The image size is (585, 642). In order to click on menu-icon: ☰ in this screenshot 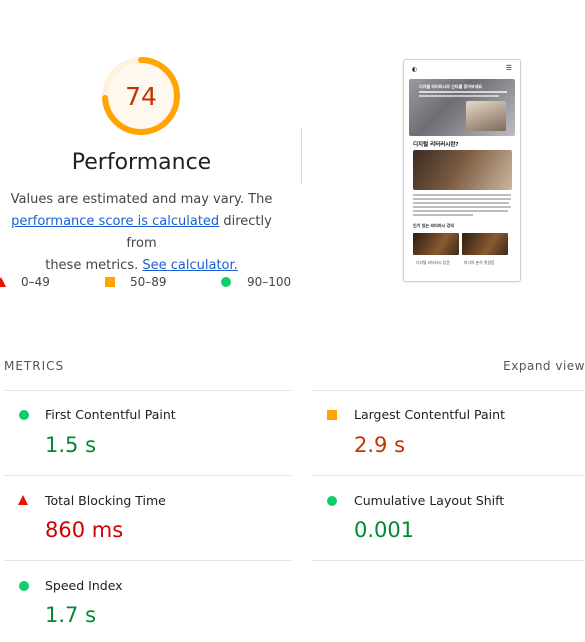, I will do `click(508, 68)`.